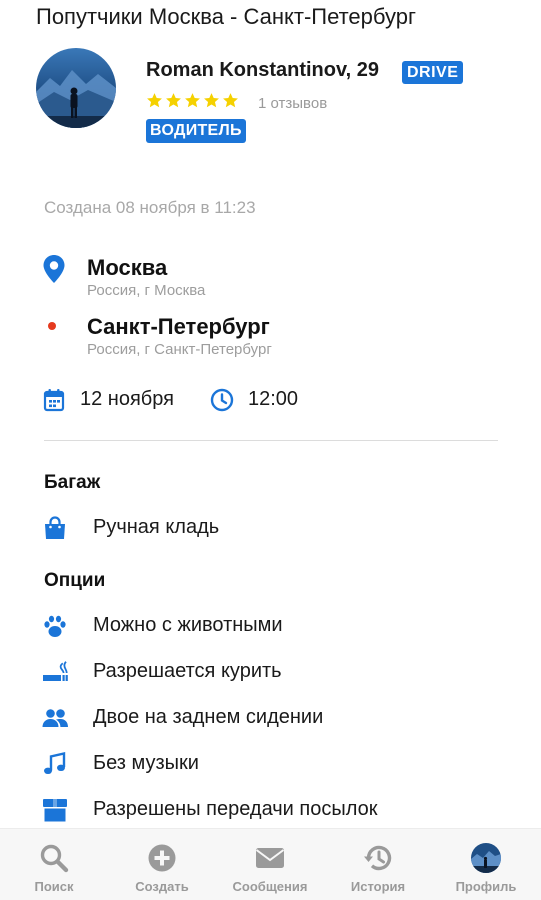 The width and height of the screenshot is (541, 900). Describe the element at coordinates (55, 763) in the screenshot. I see `music-icon` at that location.